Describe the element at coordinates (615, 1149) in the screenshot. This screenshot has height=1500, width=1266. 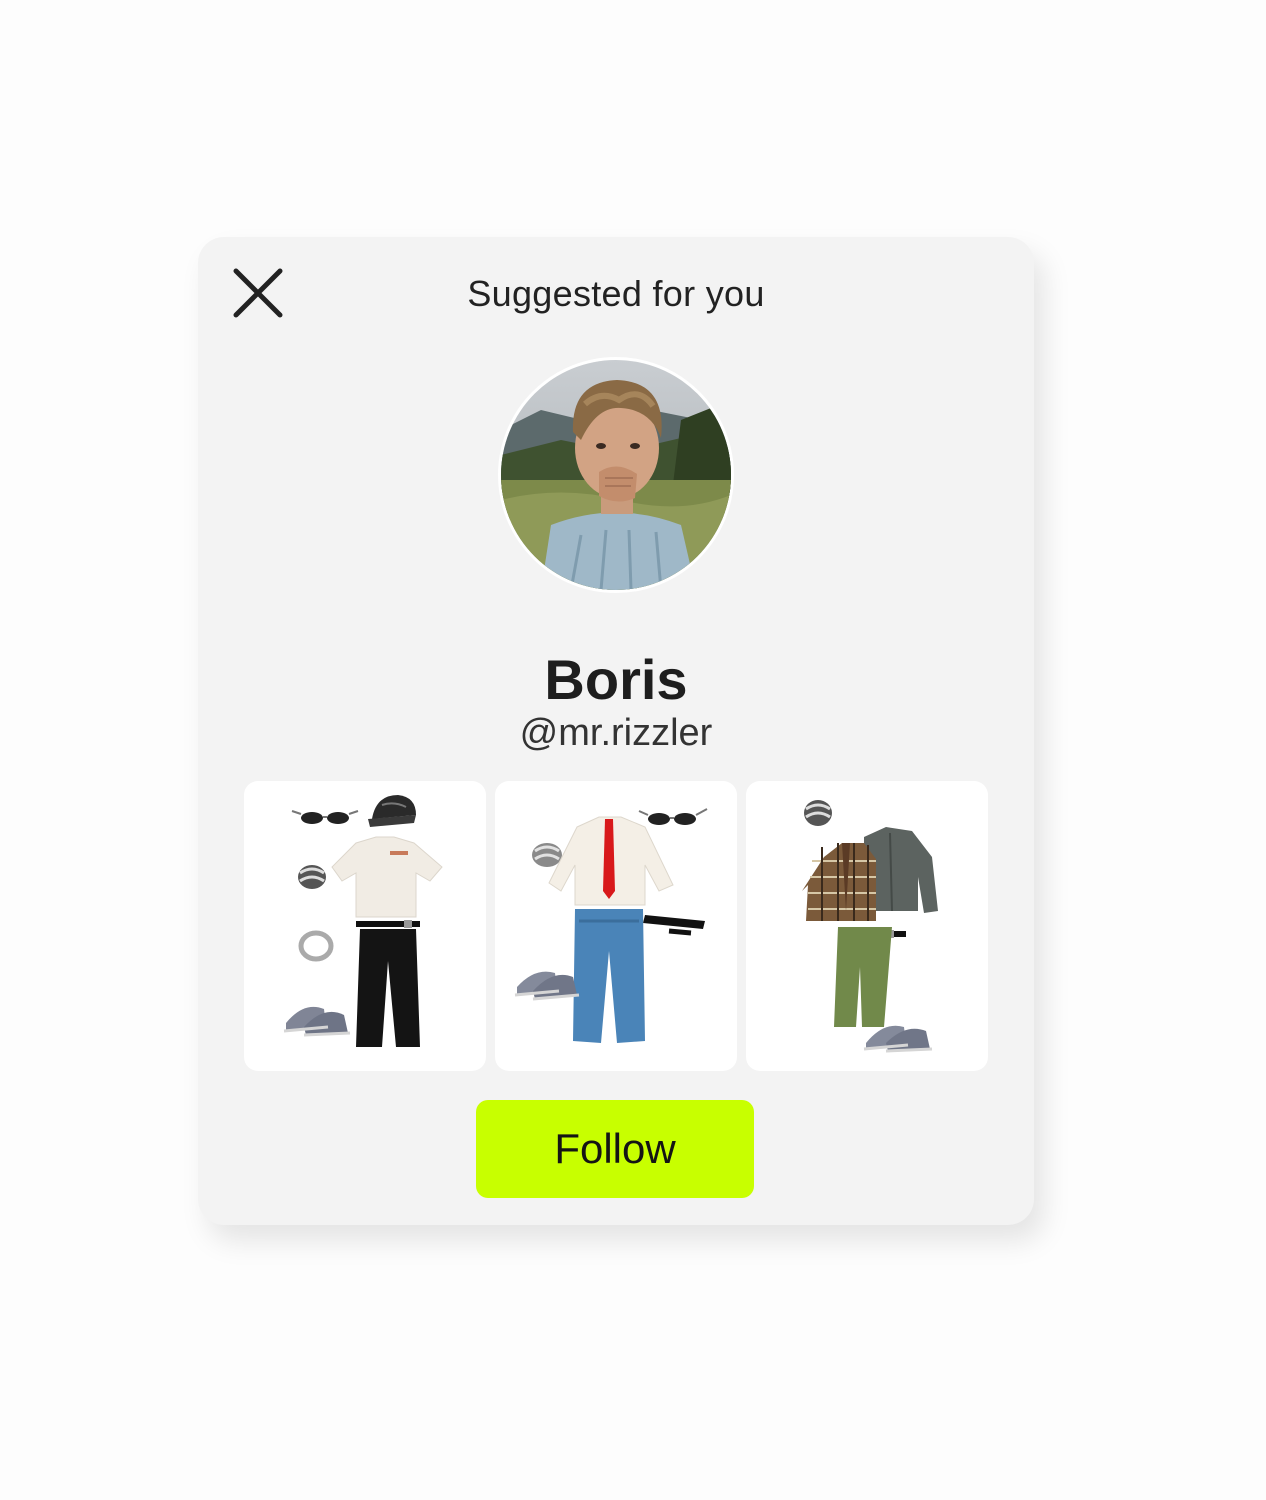
I see `follow-button: Follow` at that location.